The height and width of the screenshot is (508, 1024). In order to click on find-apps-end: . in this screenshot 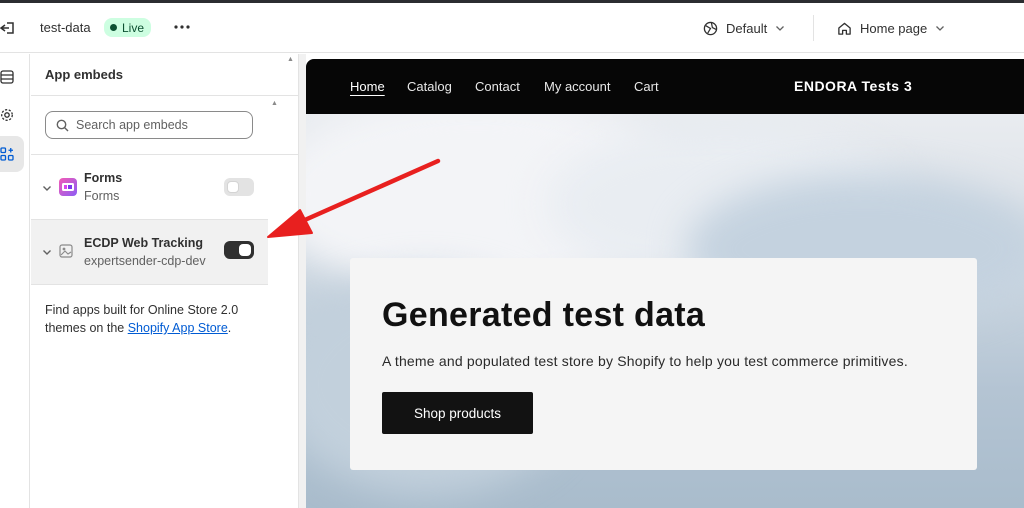, I will do `click(229, 328)`.